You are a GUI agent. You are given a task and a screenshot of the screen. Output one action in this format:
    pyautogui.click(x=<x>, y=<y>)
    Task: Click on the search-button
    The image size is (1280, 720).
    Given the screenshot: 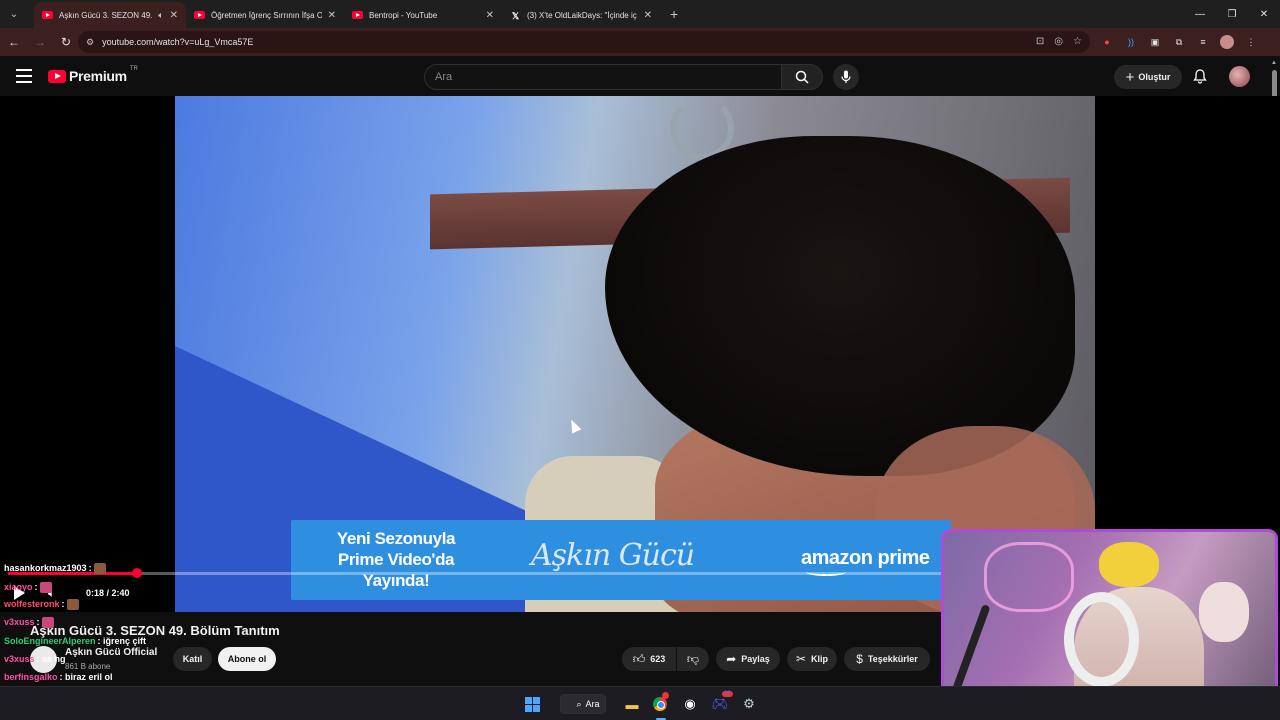 What is the action you would take?
    pyautogui.click(x=802, y=77)
    